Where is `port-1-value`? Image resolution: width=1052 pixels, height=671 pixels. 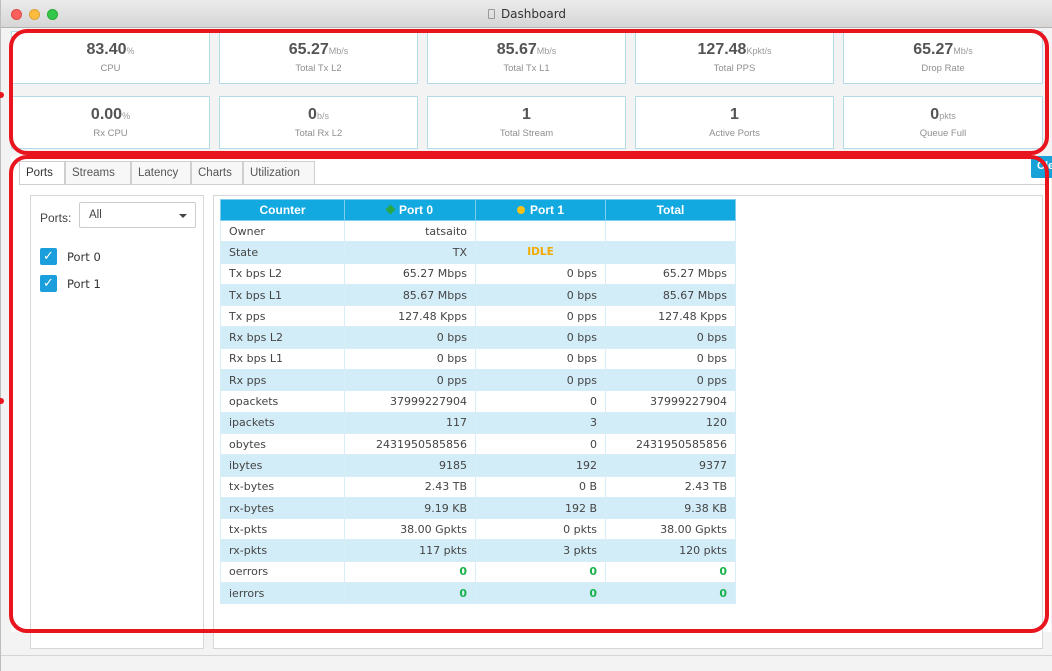 port-1-value is located at coordinates (540, 231).